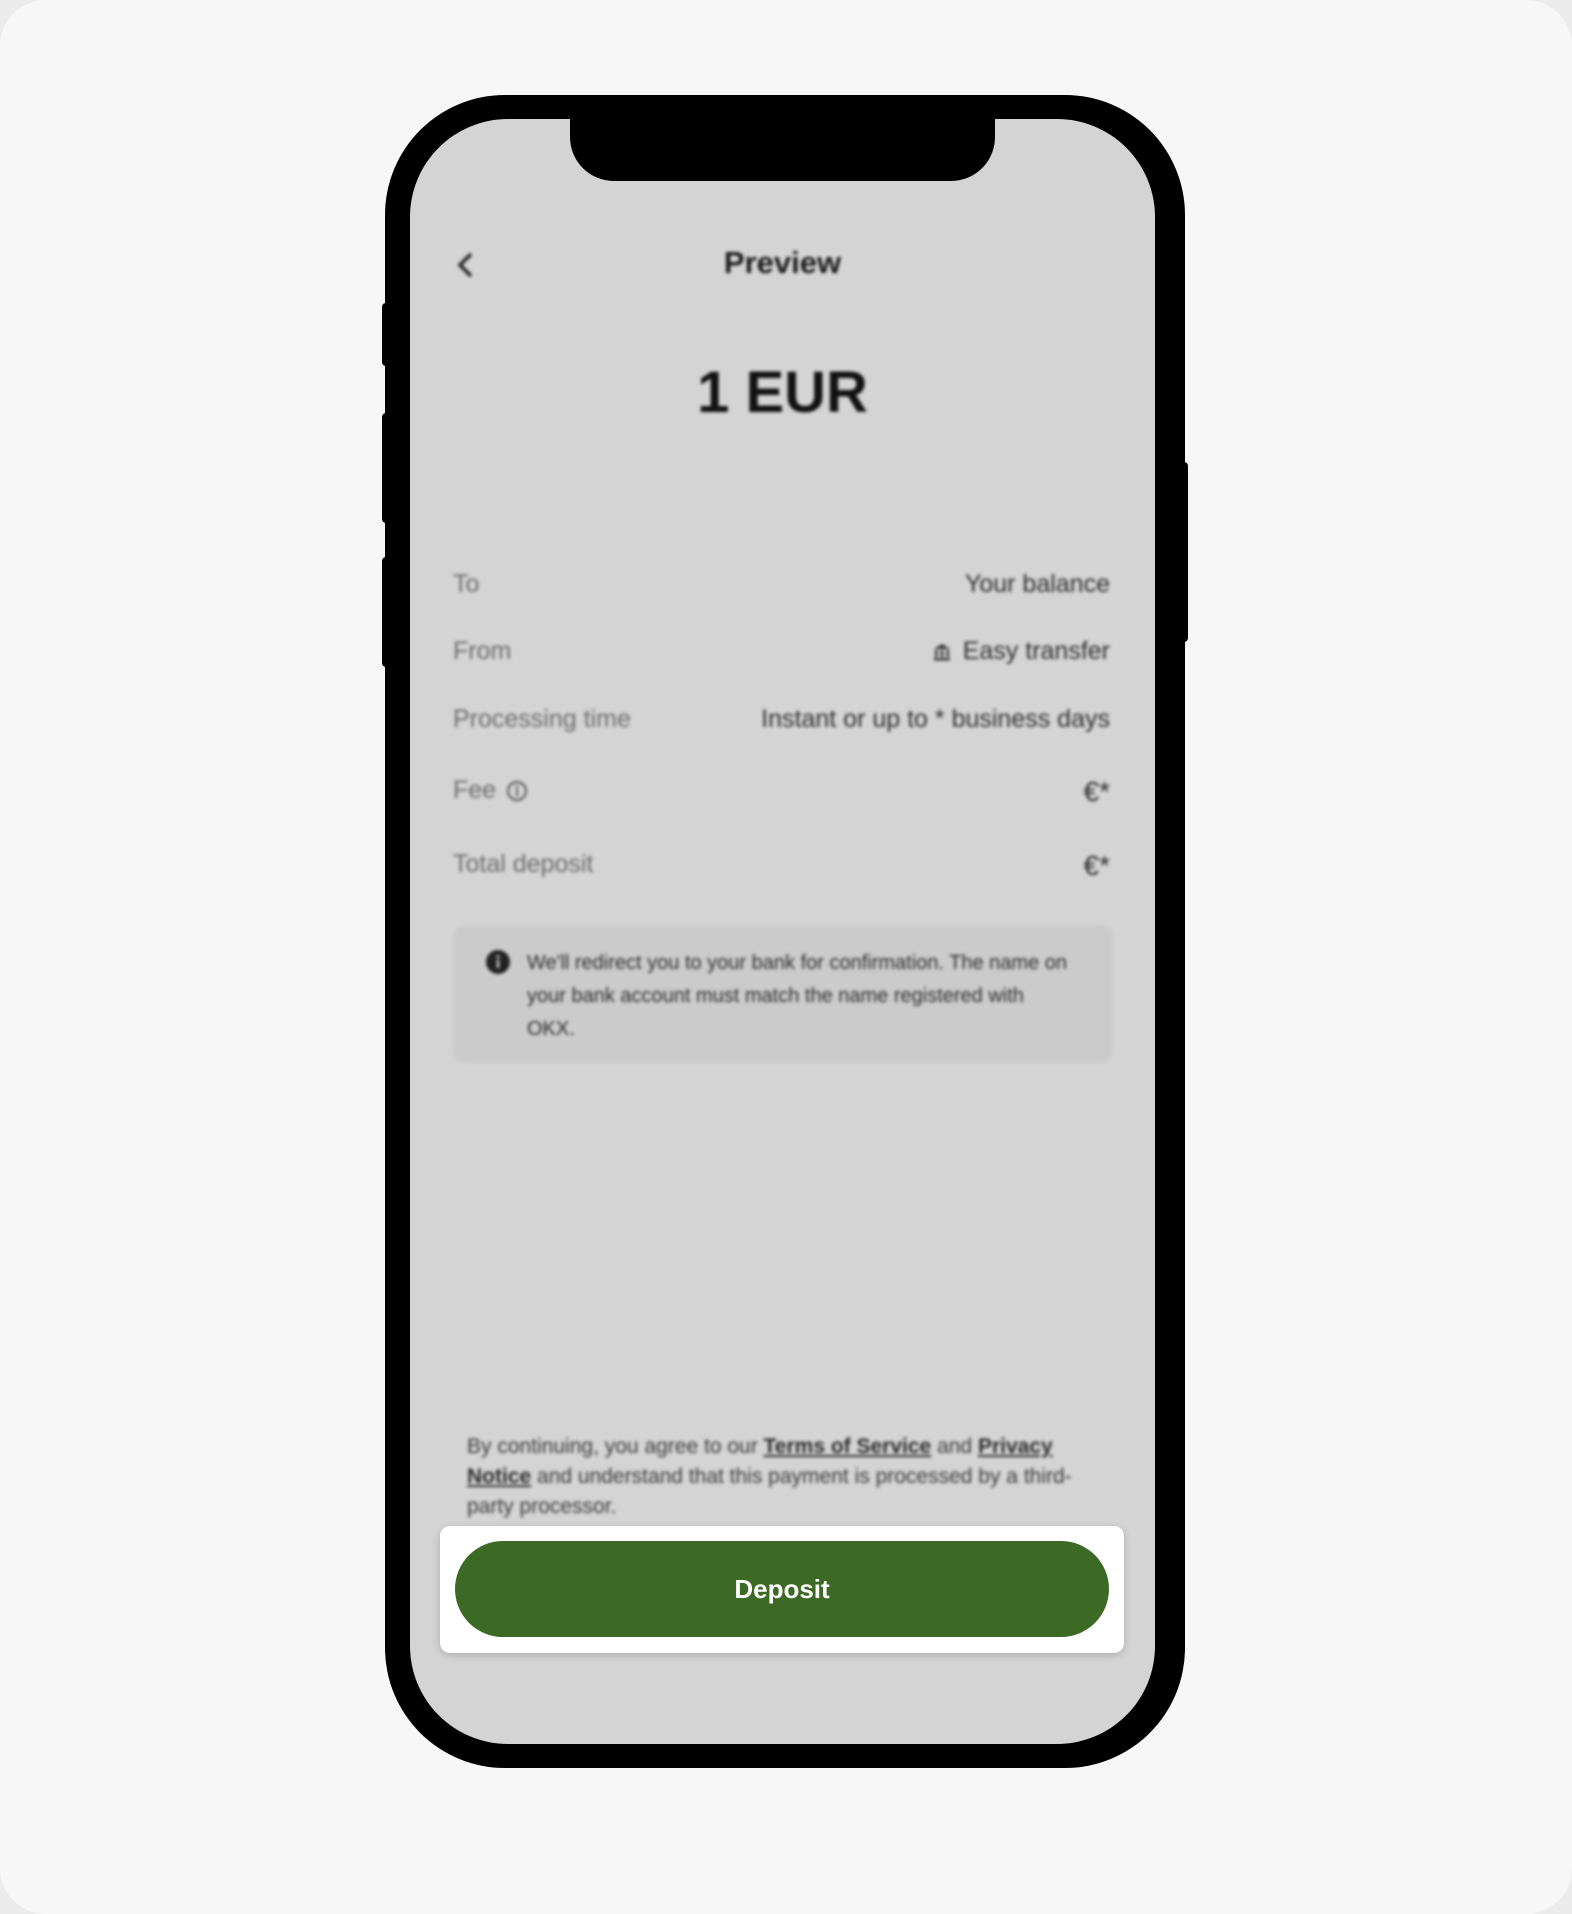 This screenshot has width=1572, height=1914. Describe the element at coordinates (482, 651) in the screenshot. I see `from-label: From` at that location.